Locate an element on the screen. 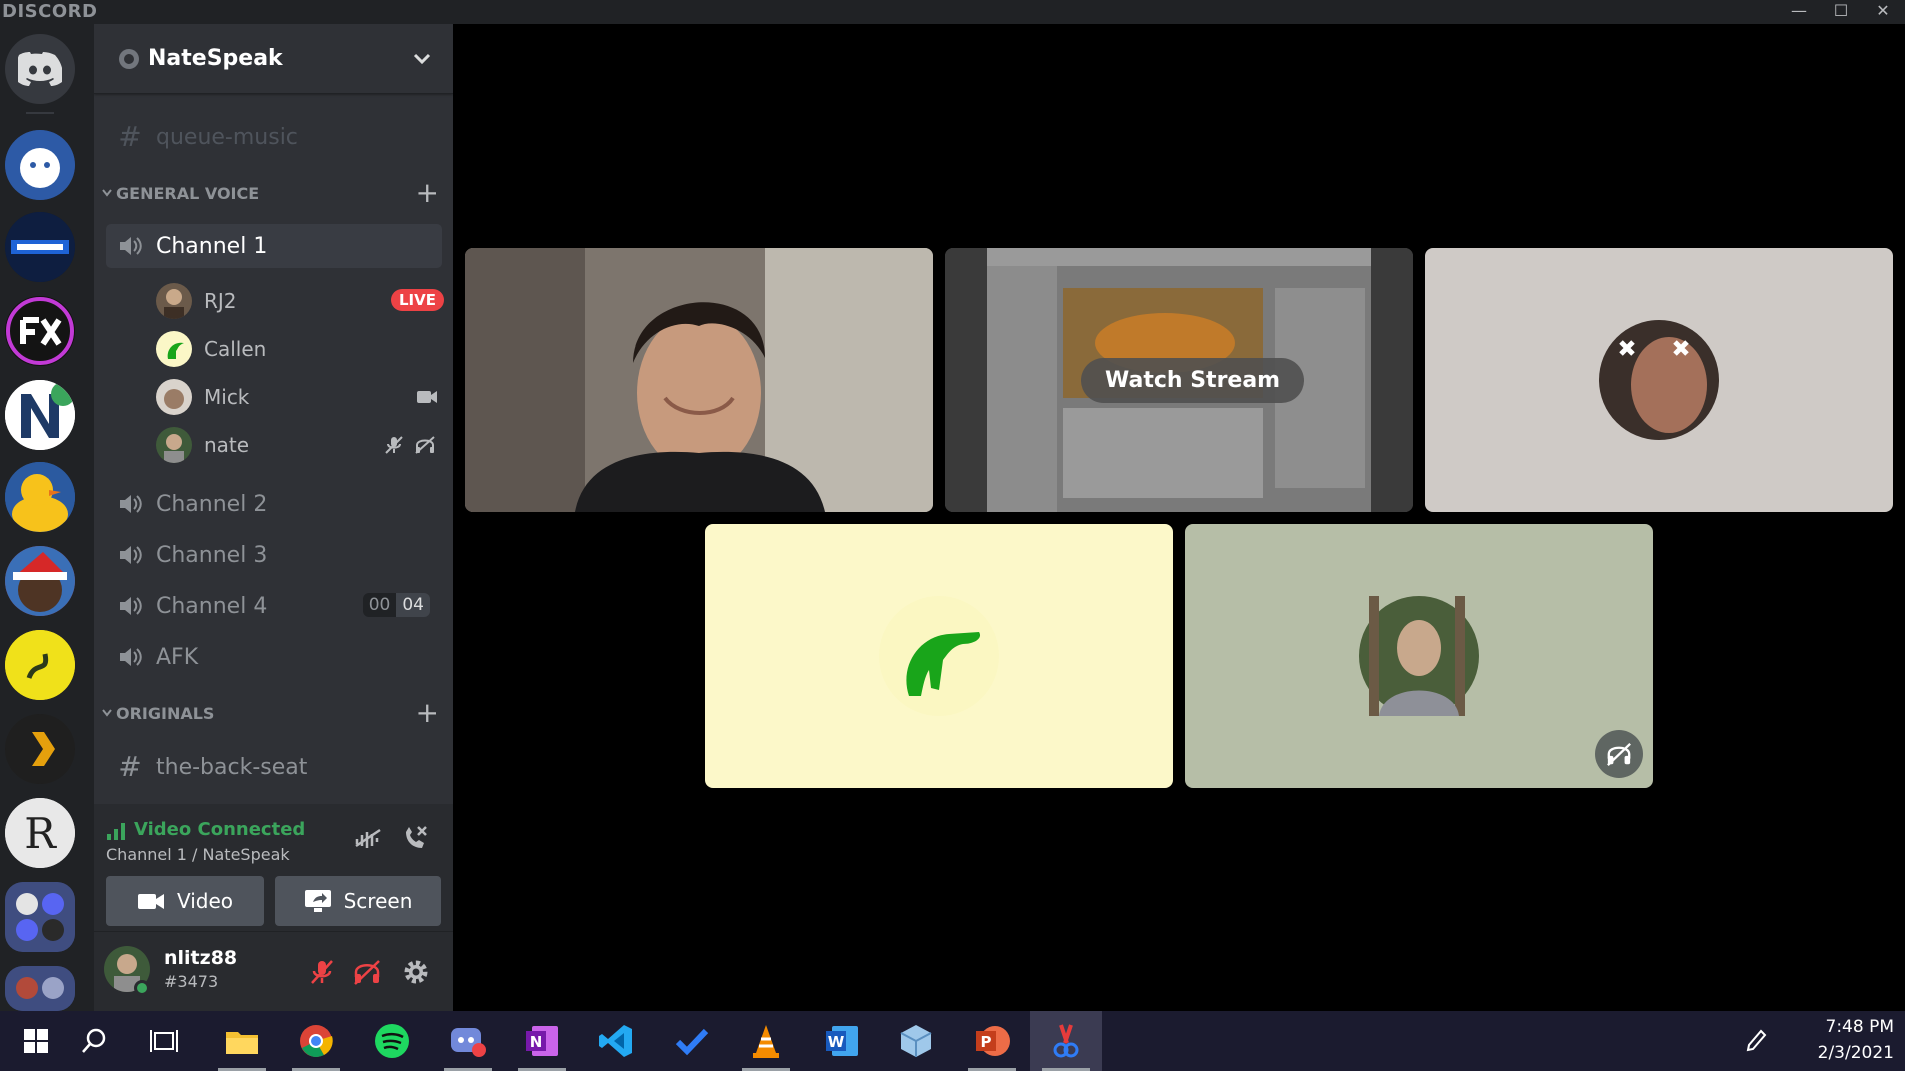 This screenshot has width=1905, height=1071. watch-stream-button: Watch Stream is located at coordinates (1193, 380).